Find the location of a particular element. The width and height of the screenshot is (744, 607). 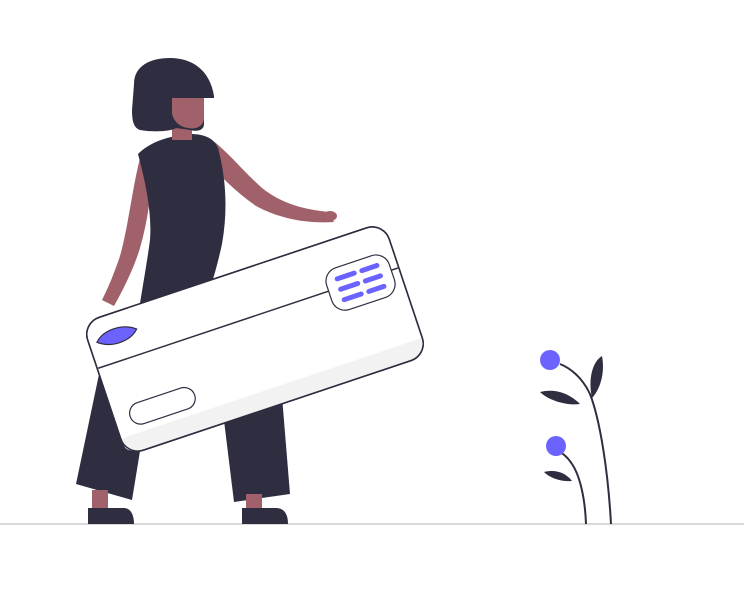

plant is located at coordinates (576, 437).